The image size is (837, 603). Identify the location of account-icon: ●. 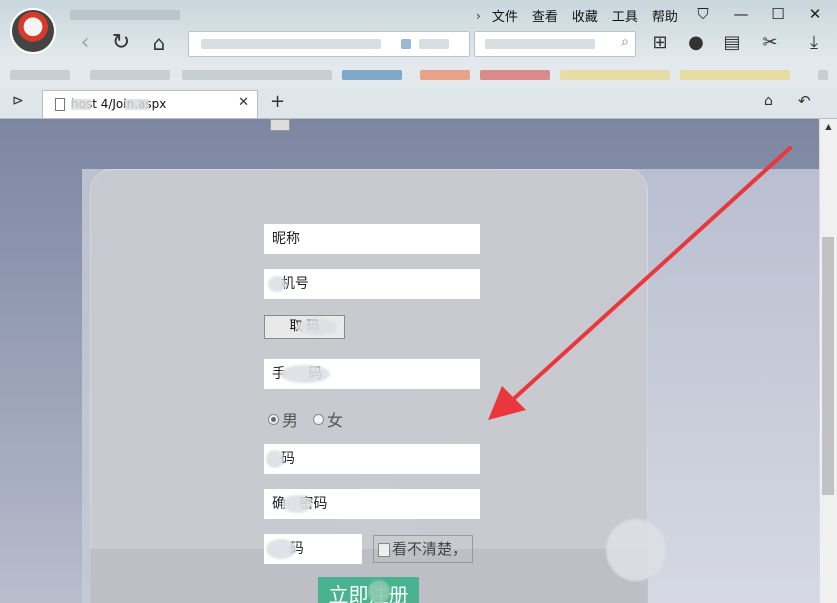
(696, 43).